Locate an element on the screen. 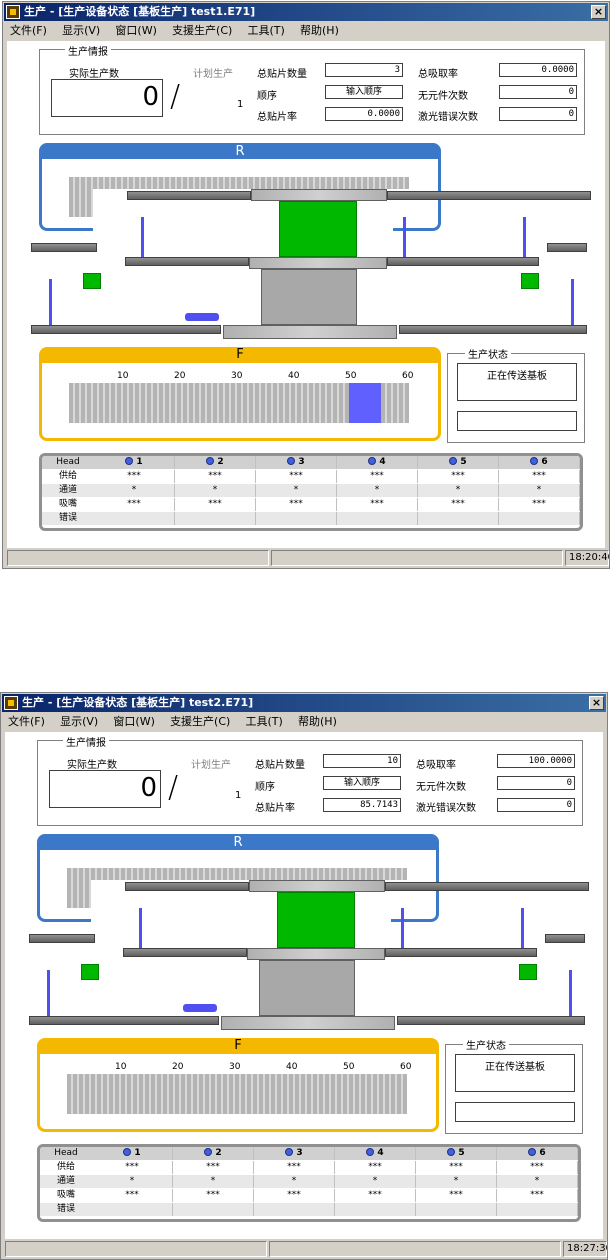 The height and width of the screenshot is (1260, 613). production-info-label: 生产情报 is located at coordinates (88, 50).